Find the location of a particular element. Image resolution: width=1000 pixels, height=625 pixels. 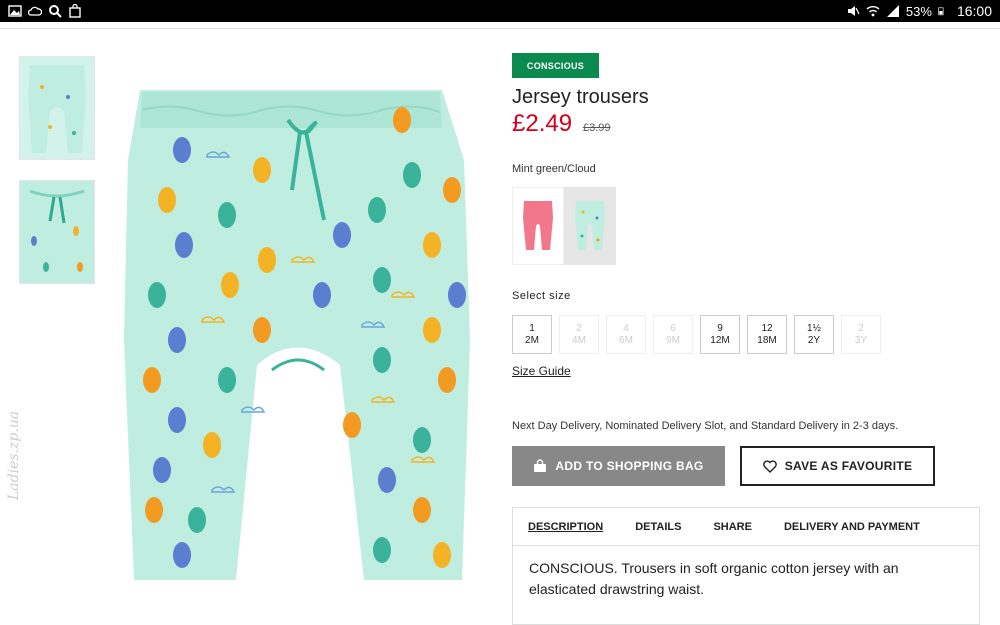

size-options: 1 2M 2 4M 4 6M 6 9M 9 12M 12 18M 1½ 2Y 2 3Y is located at coordinates (696, 334).